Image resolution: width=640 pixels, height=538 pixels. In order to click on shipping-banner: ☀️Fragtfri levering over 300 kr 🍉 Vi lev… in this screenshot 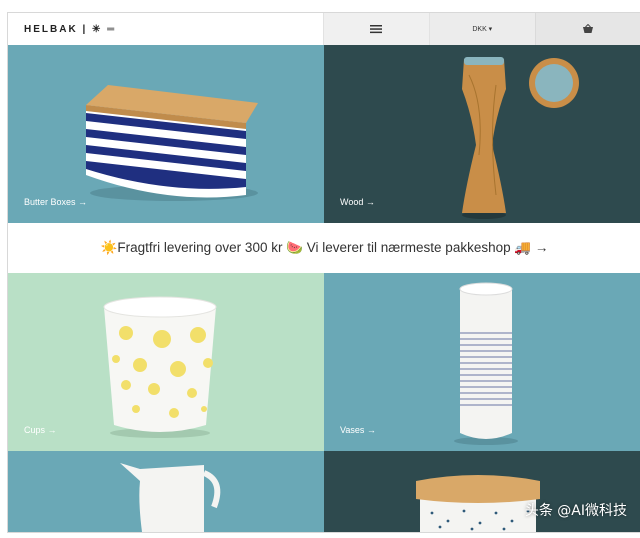, I will do `click(324, 248)`.